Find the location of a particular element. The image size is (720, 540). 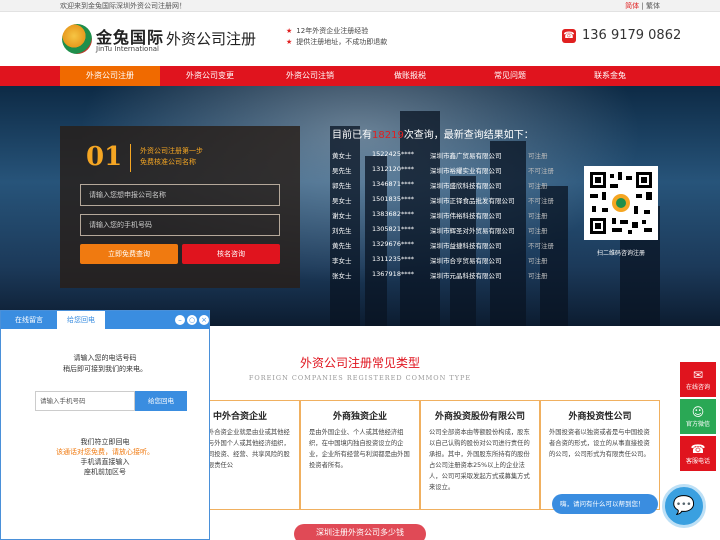

card-title: 外商投资股份有限公司 is located at coordinates (479, 417).